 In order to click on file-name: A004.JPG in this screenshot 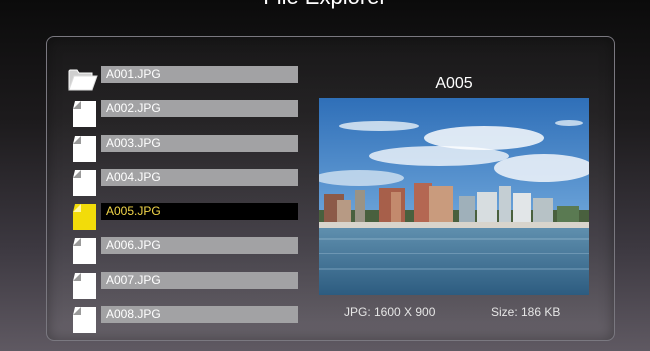, I will do `click(199, 177)`.